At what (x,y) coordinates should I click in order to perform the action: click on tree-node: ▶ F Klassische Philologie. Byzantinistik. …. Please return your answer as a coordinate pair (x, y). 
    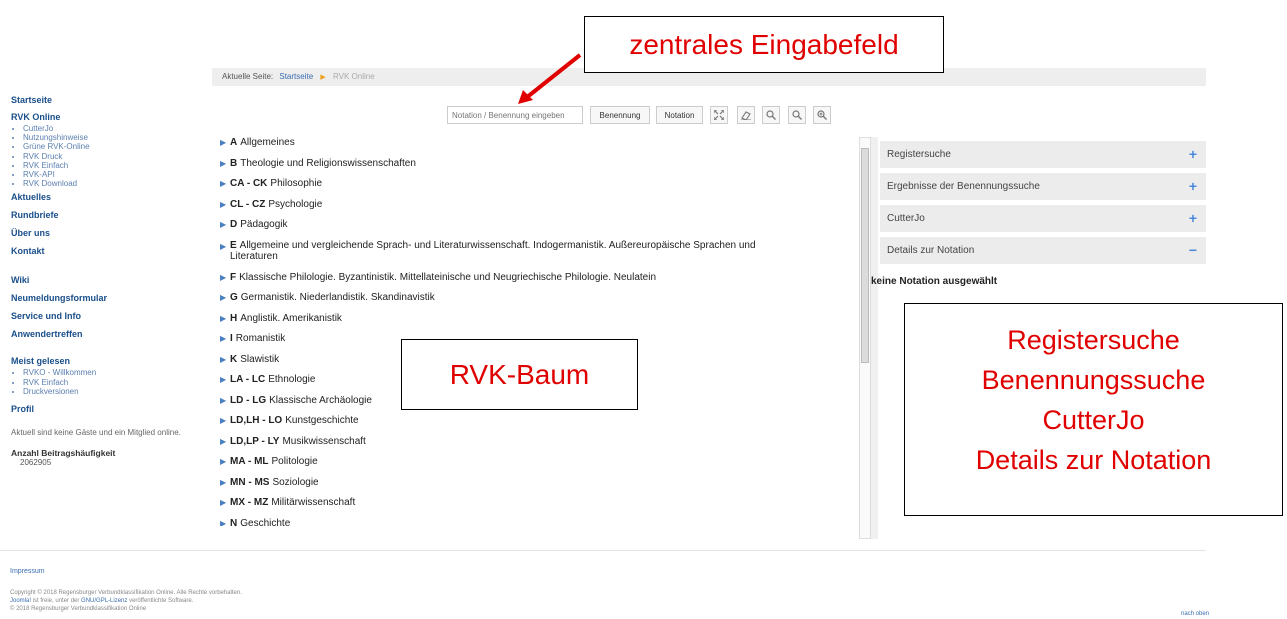
    Looking at the image, I should click on (500, 282).